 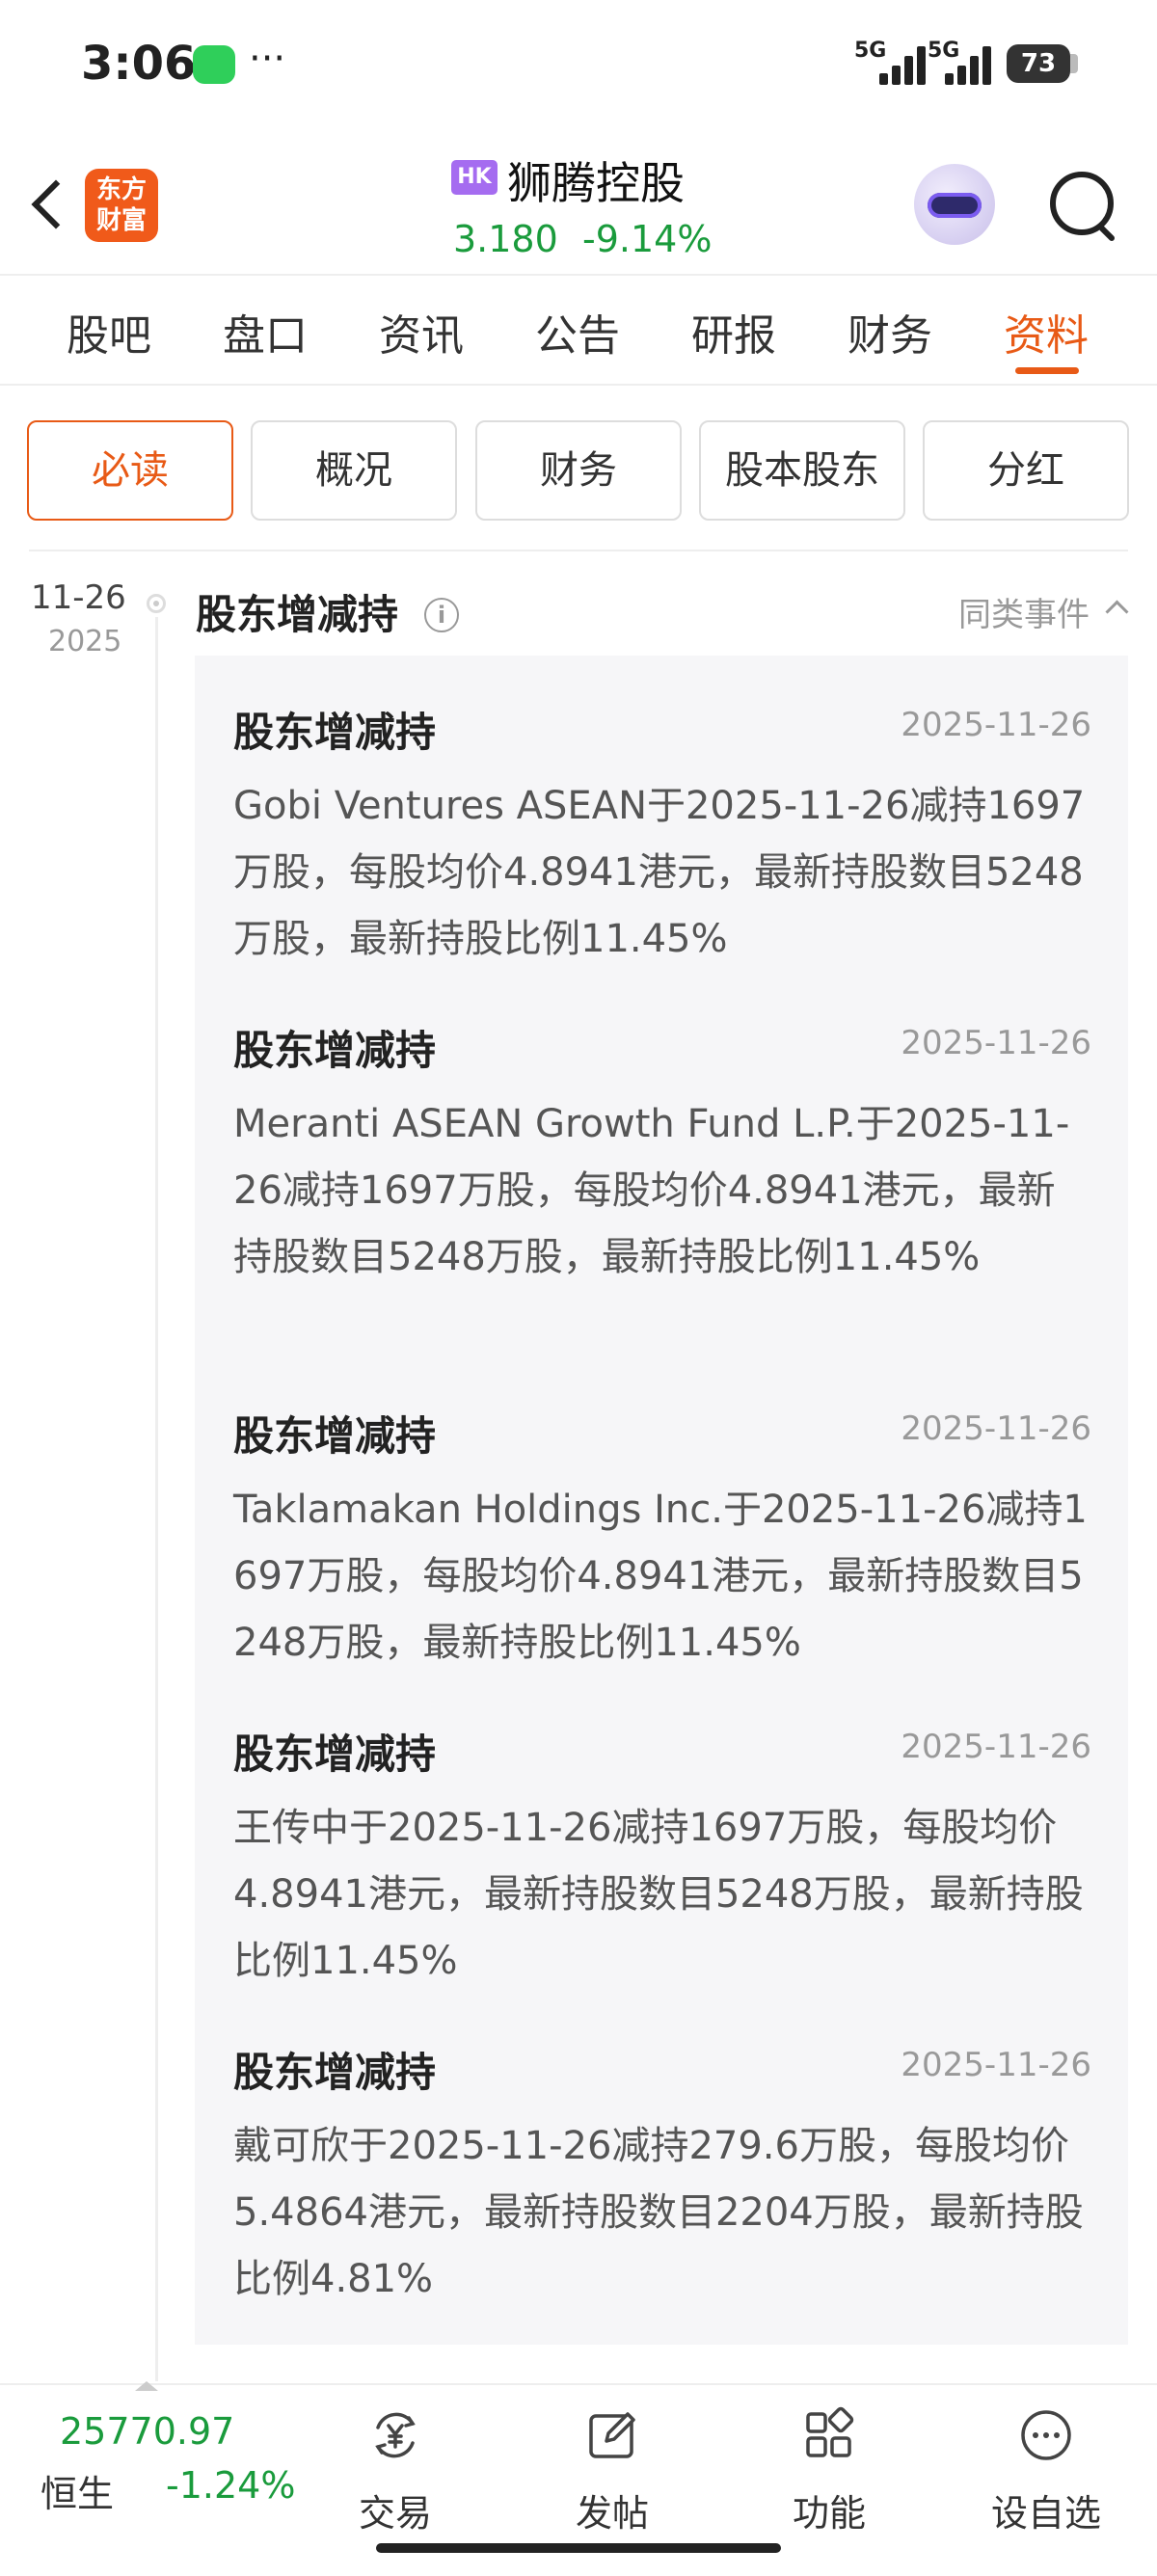 I want to click on status-bar: 3:06 ··· 5G 5G 73, so click(x=578, y=68).